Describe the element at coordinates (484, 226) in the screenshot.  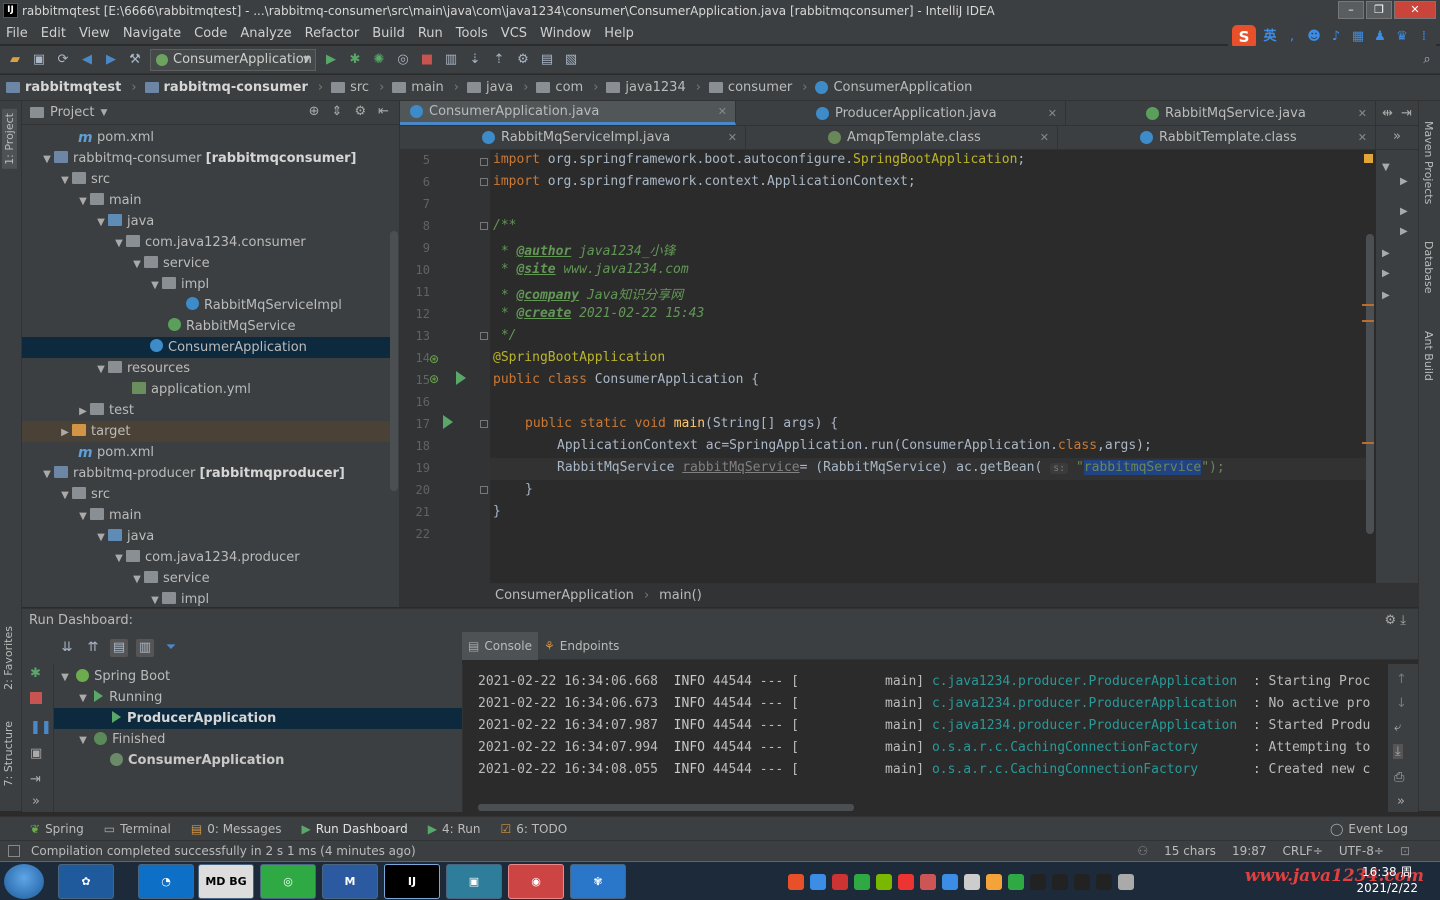
I see `fold-marker-icon` at that location.